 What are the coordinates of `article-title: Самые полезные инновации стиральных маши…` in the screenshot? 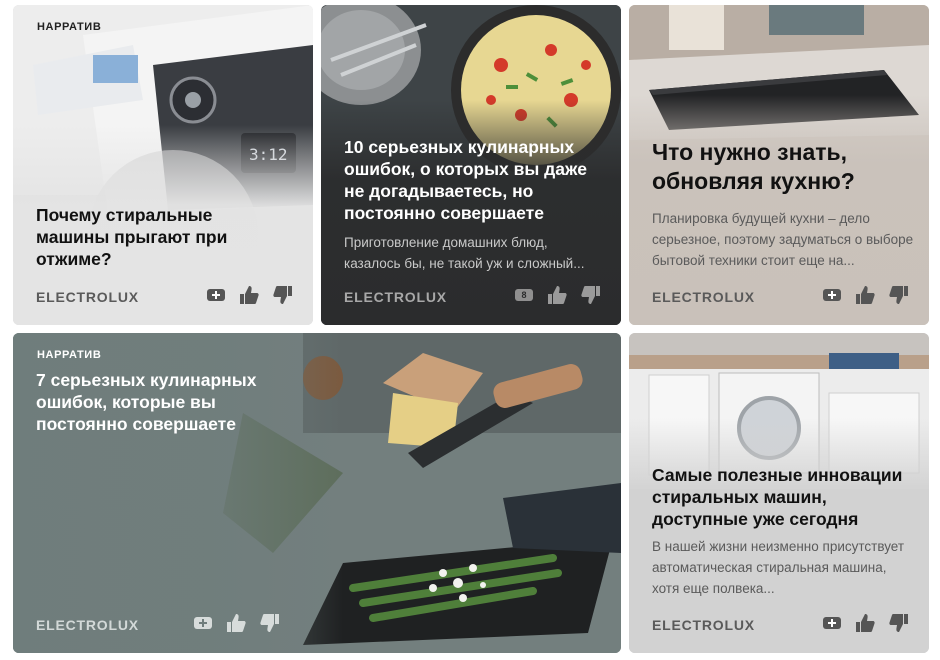 It's located at (787, 497).